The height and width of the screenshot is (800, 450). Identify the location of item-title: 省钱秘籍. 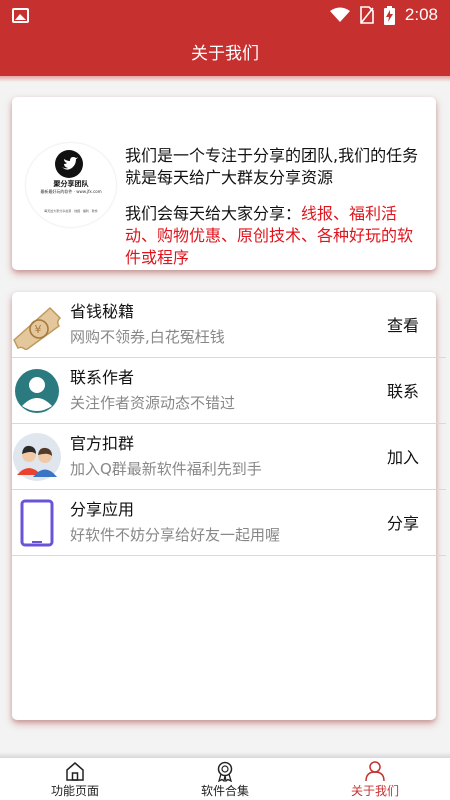
(102, 311).